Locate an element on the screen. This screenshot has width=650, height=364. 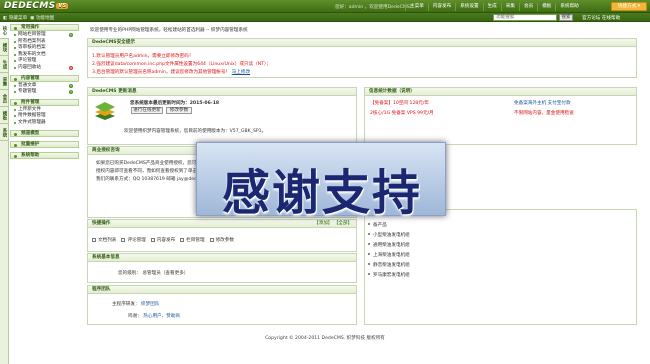
quick-op-item: 内容发布 is located at coordinates (162, 240).